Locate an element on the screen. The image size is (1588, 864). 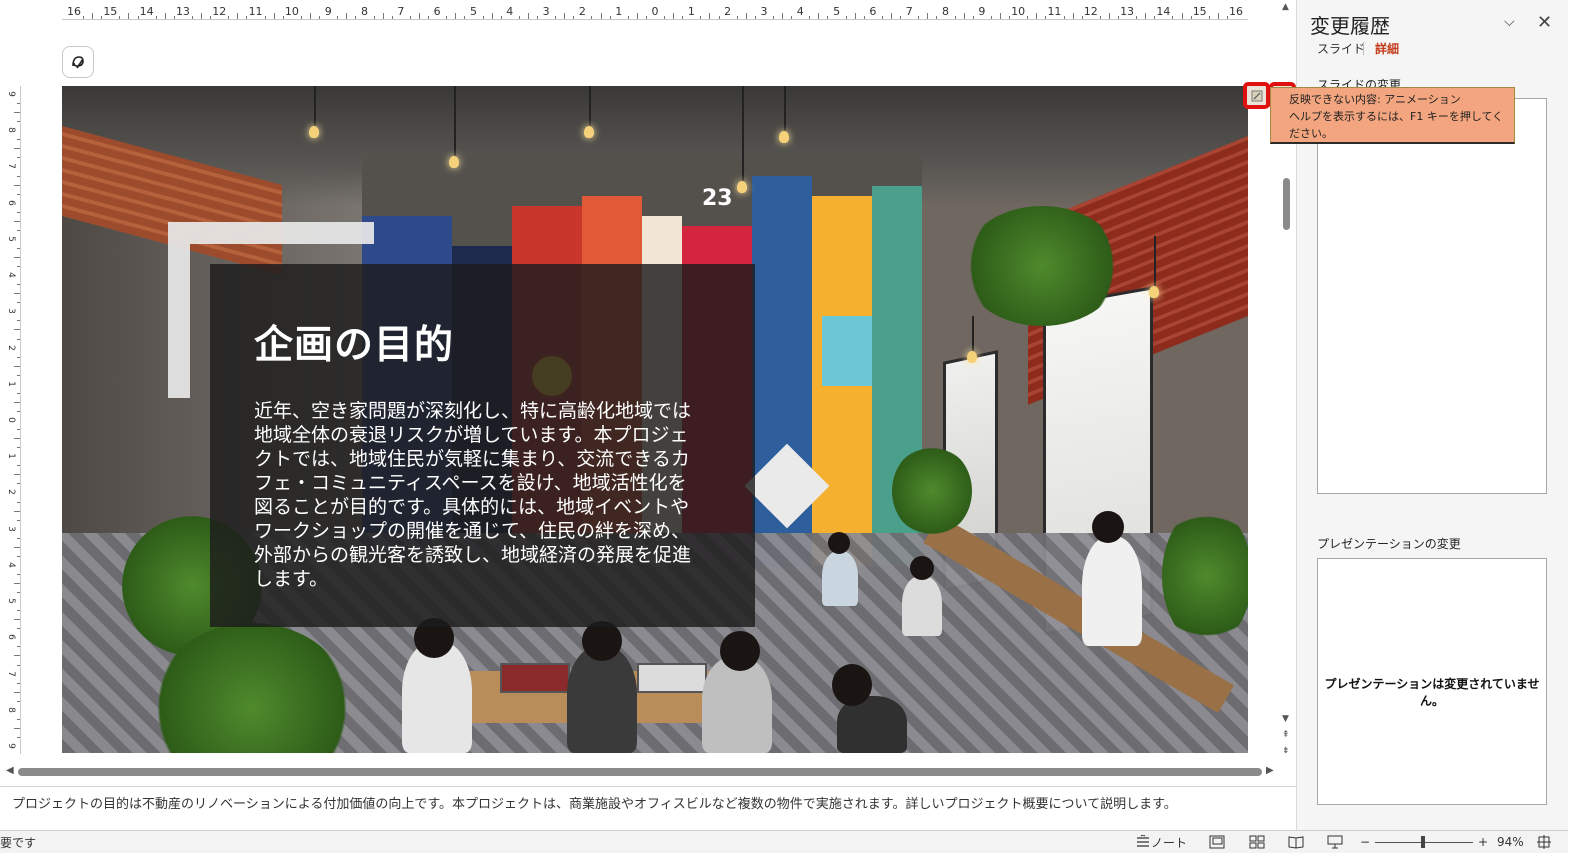
zoom-out-button: − is located at coordinates (1365, 842).